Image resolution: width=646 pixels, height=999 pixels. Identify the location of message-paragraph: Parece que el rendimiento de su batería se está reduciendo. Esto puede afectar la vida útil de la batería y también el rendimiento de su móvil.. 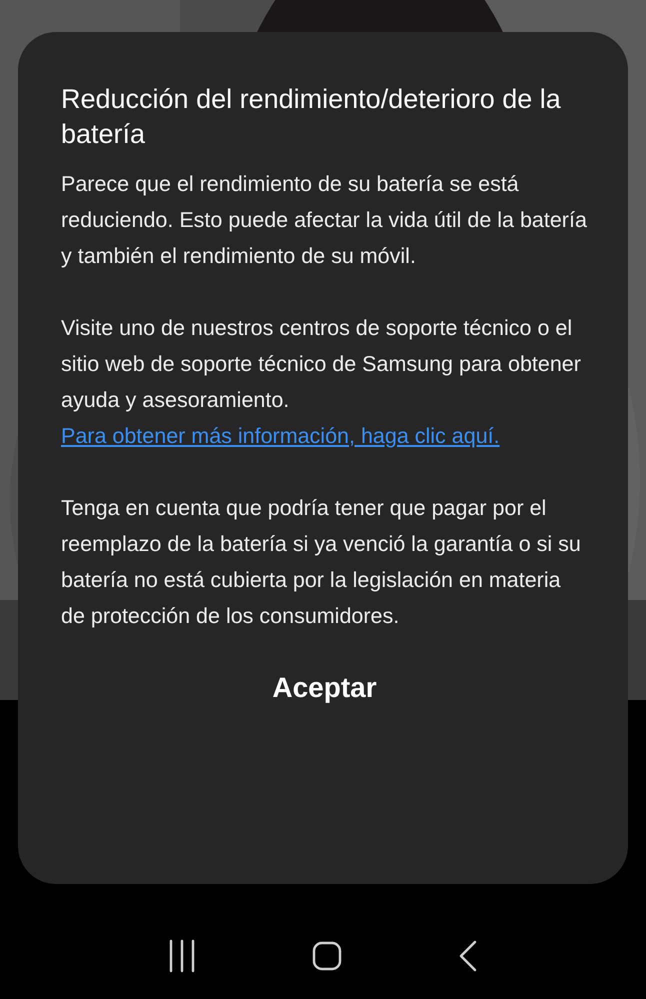
(324, 220).